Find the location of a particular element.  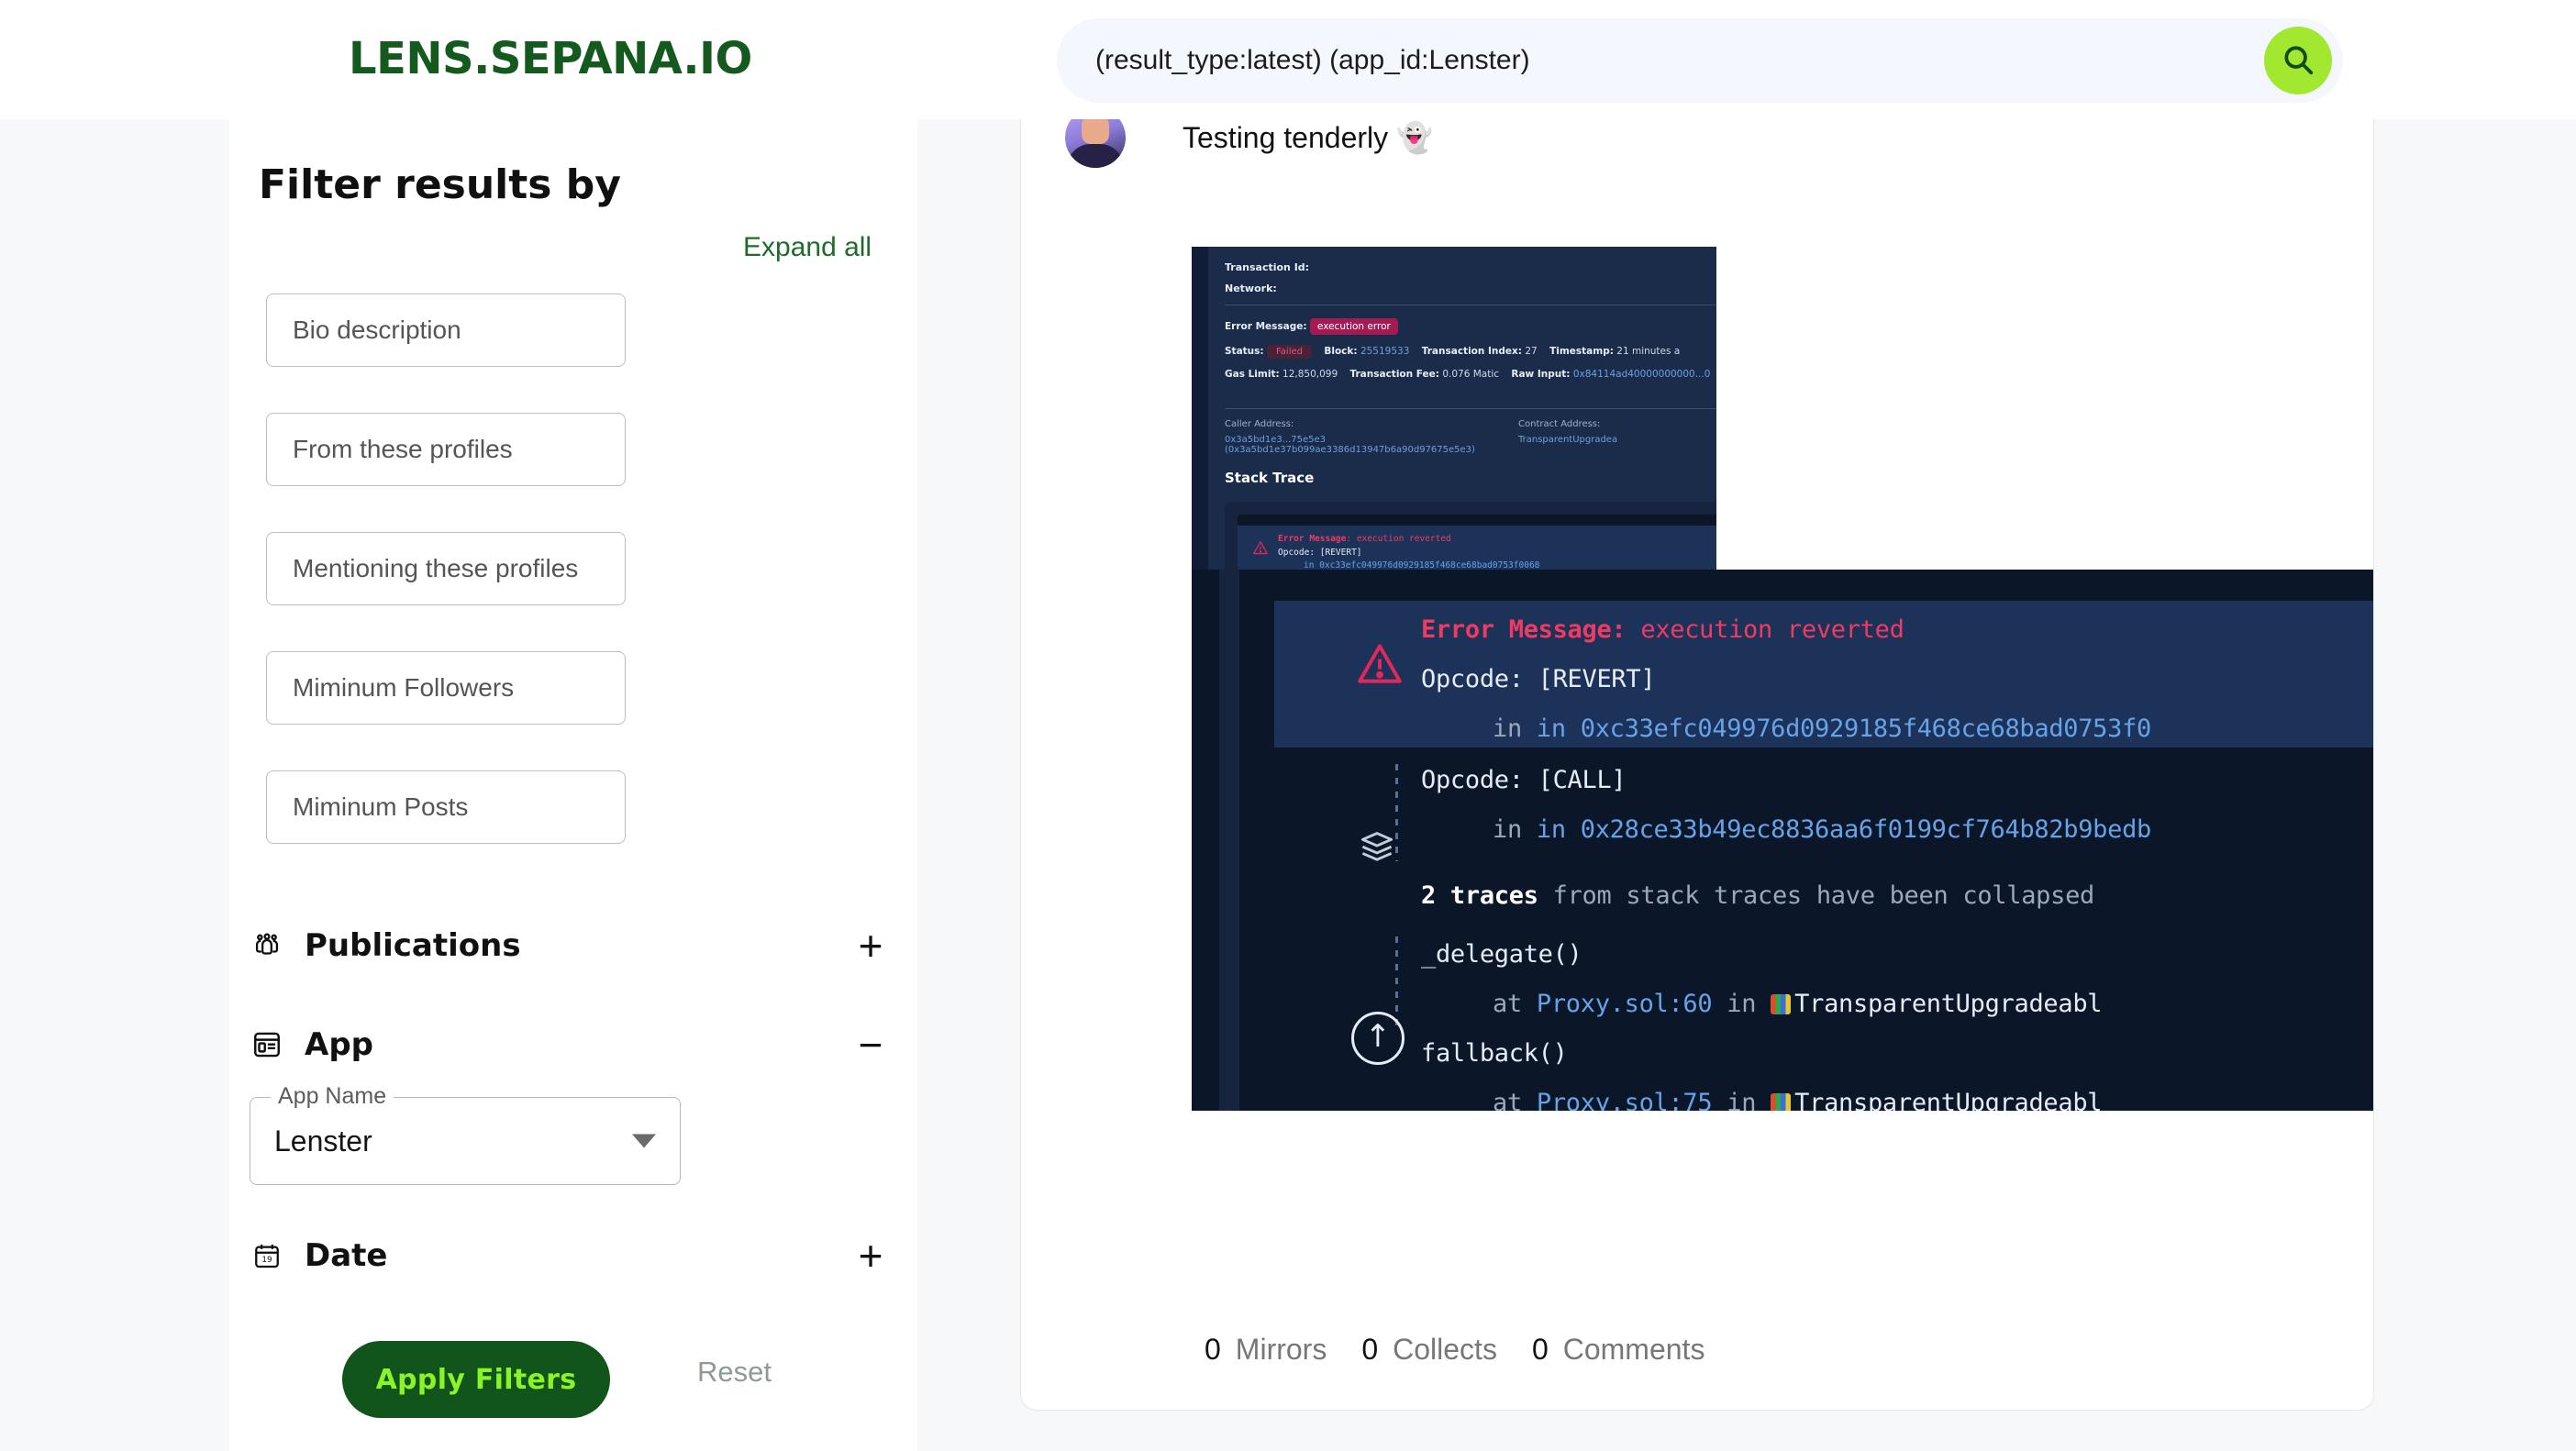

minimum-followers-input is located at coordinates (446, 688).